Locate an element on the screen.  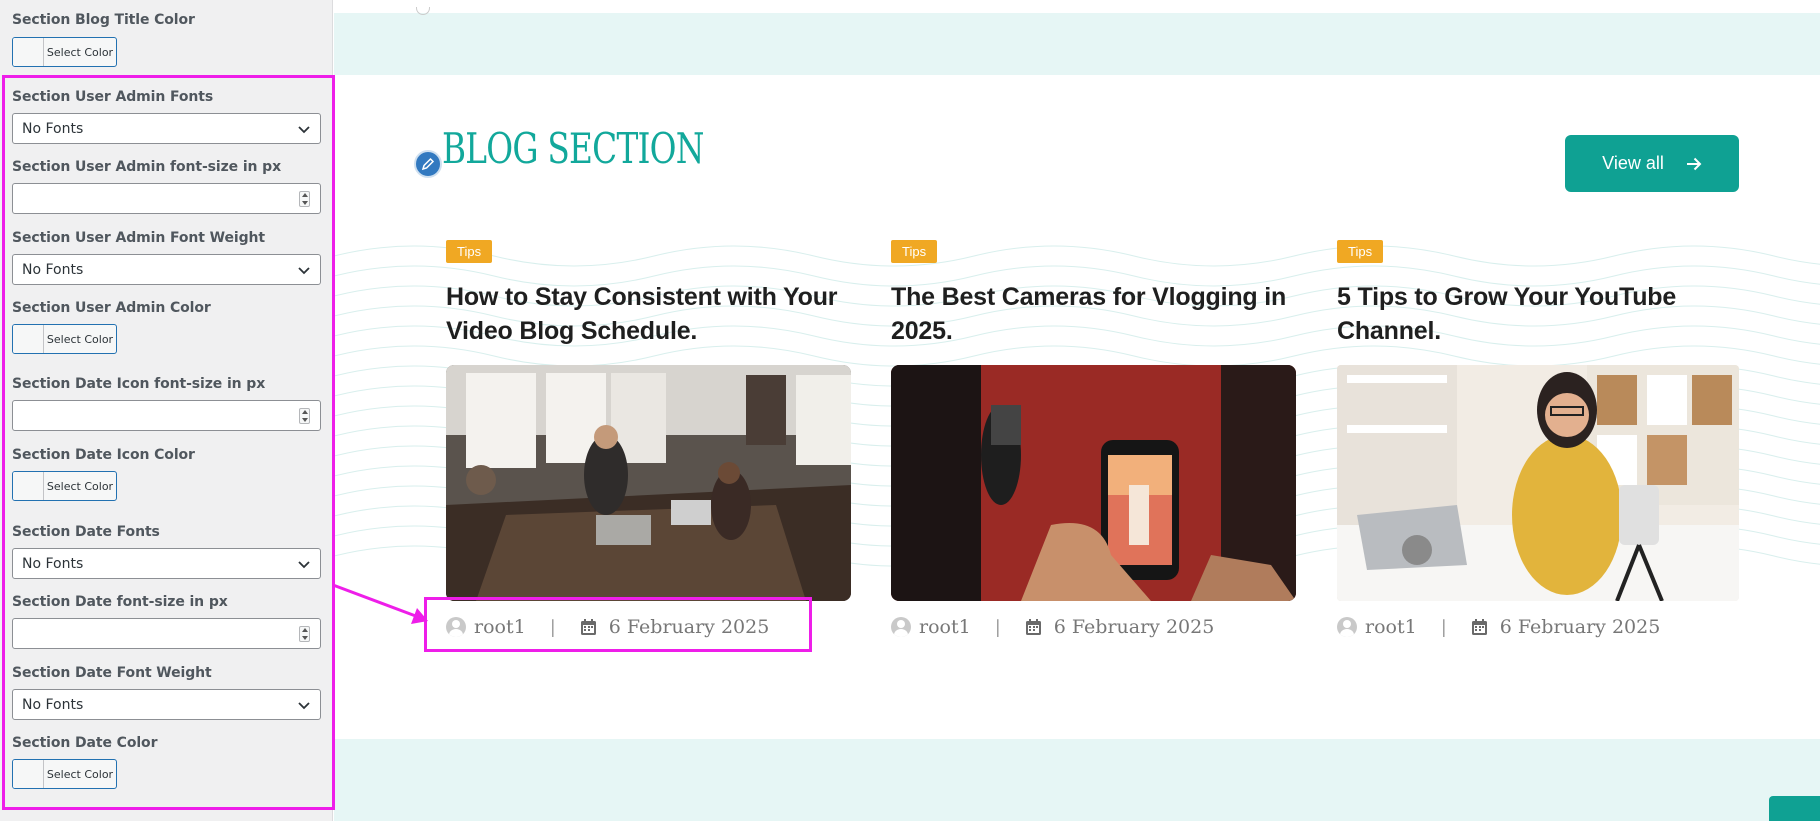
date-fonts-select: No Fonts is located at coordinates (166, 563).